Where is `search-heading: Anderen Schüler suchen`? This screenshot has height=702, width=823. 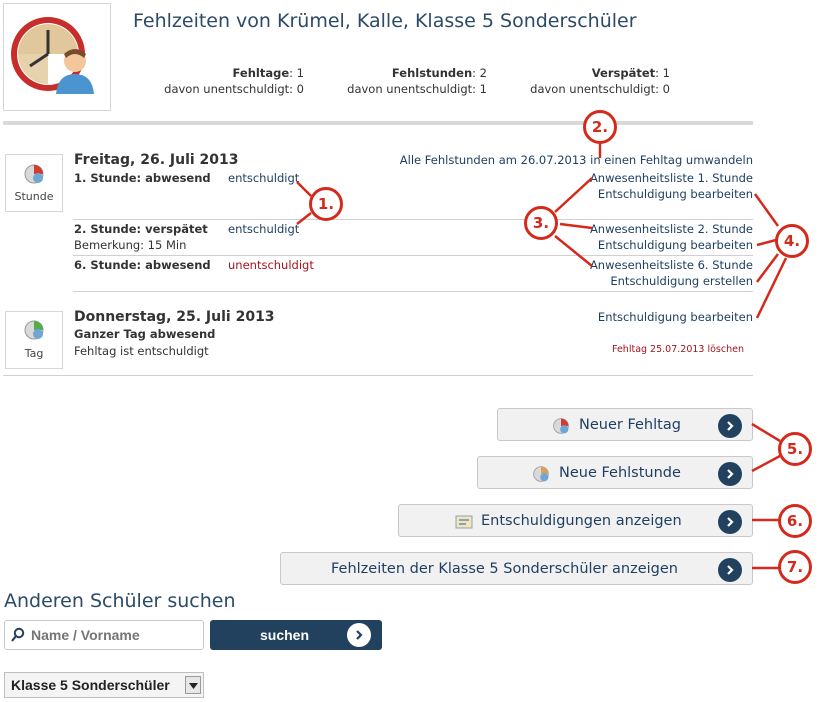 search-heading: Anderen Schüler suchen is located at coordinates (120, 601).